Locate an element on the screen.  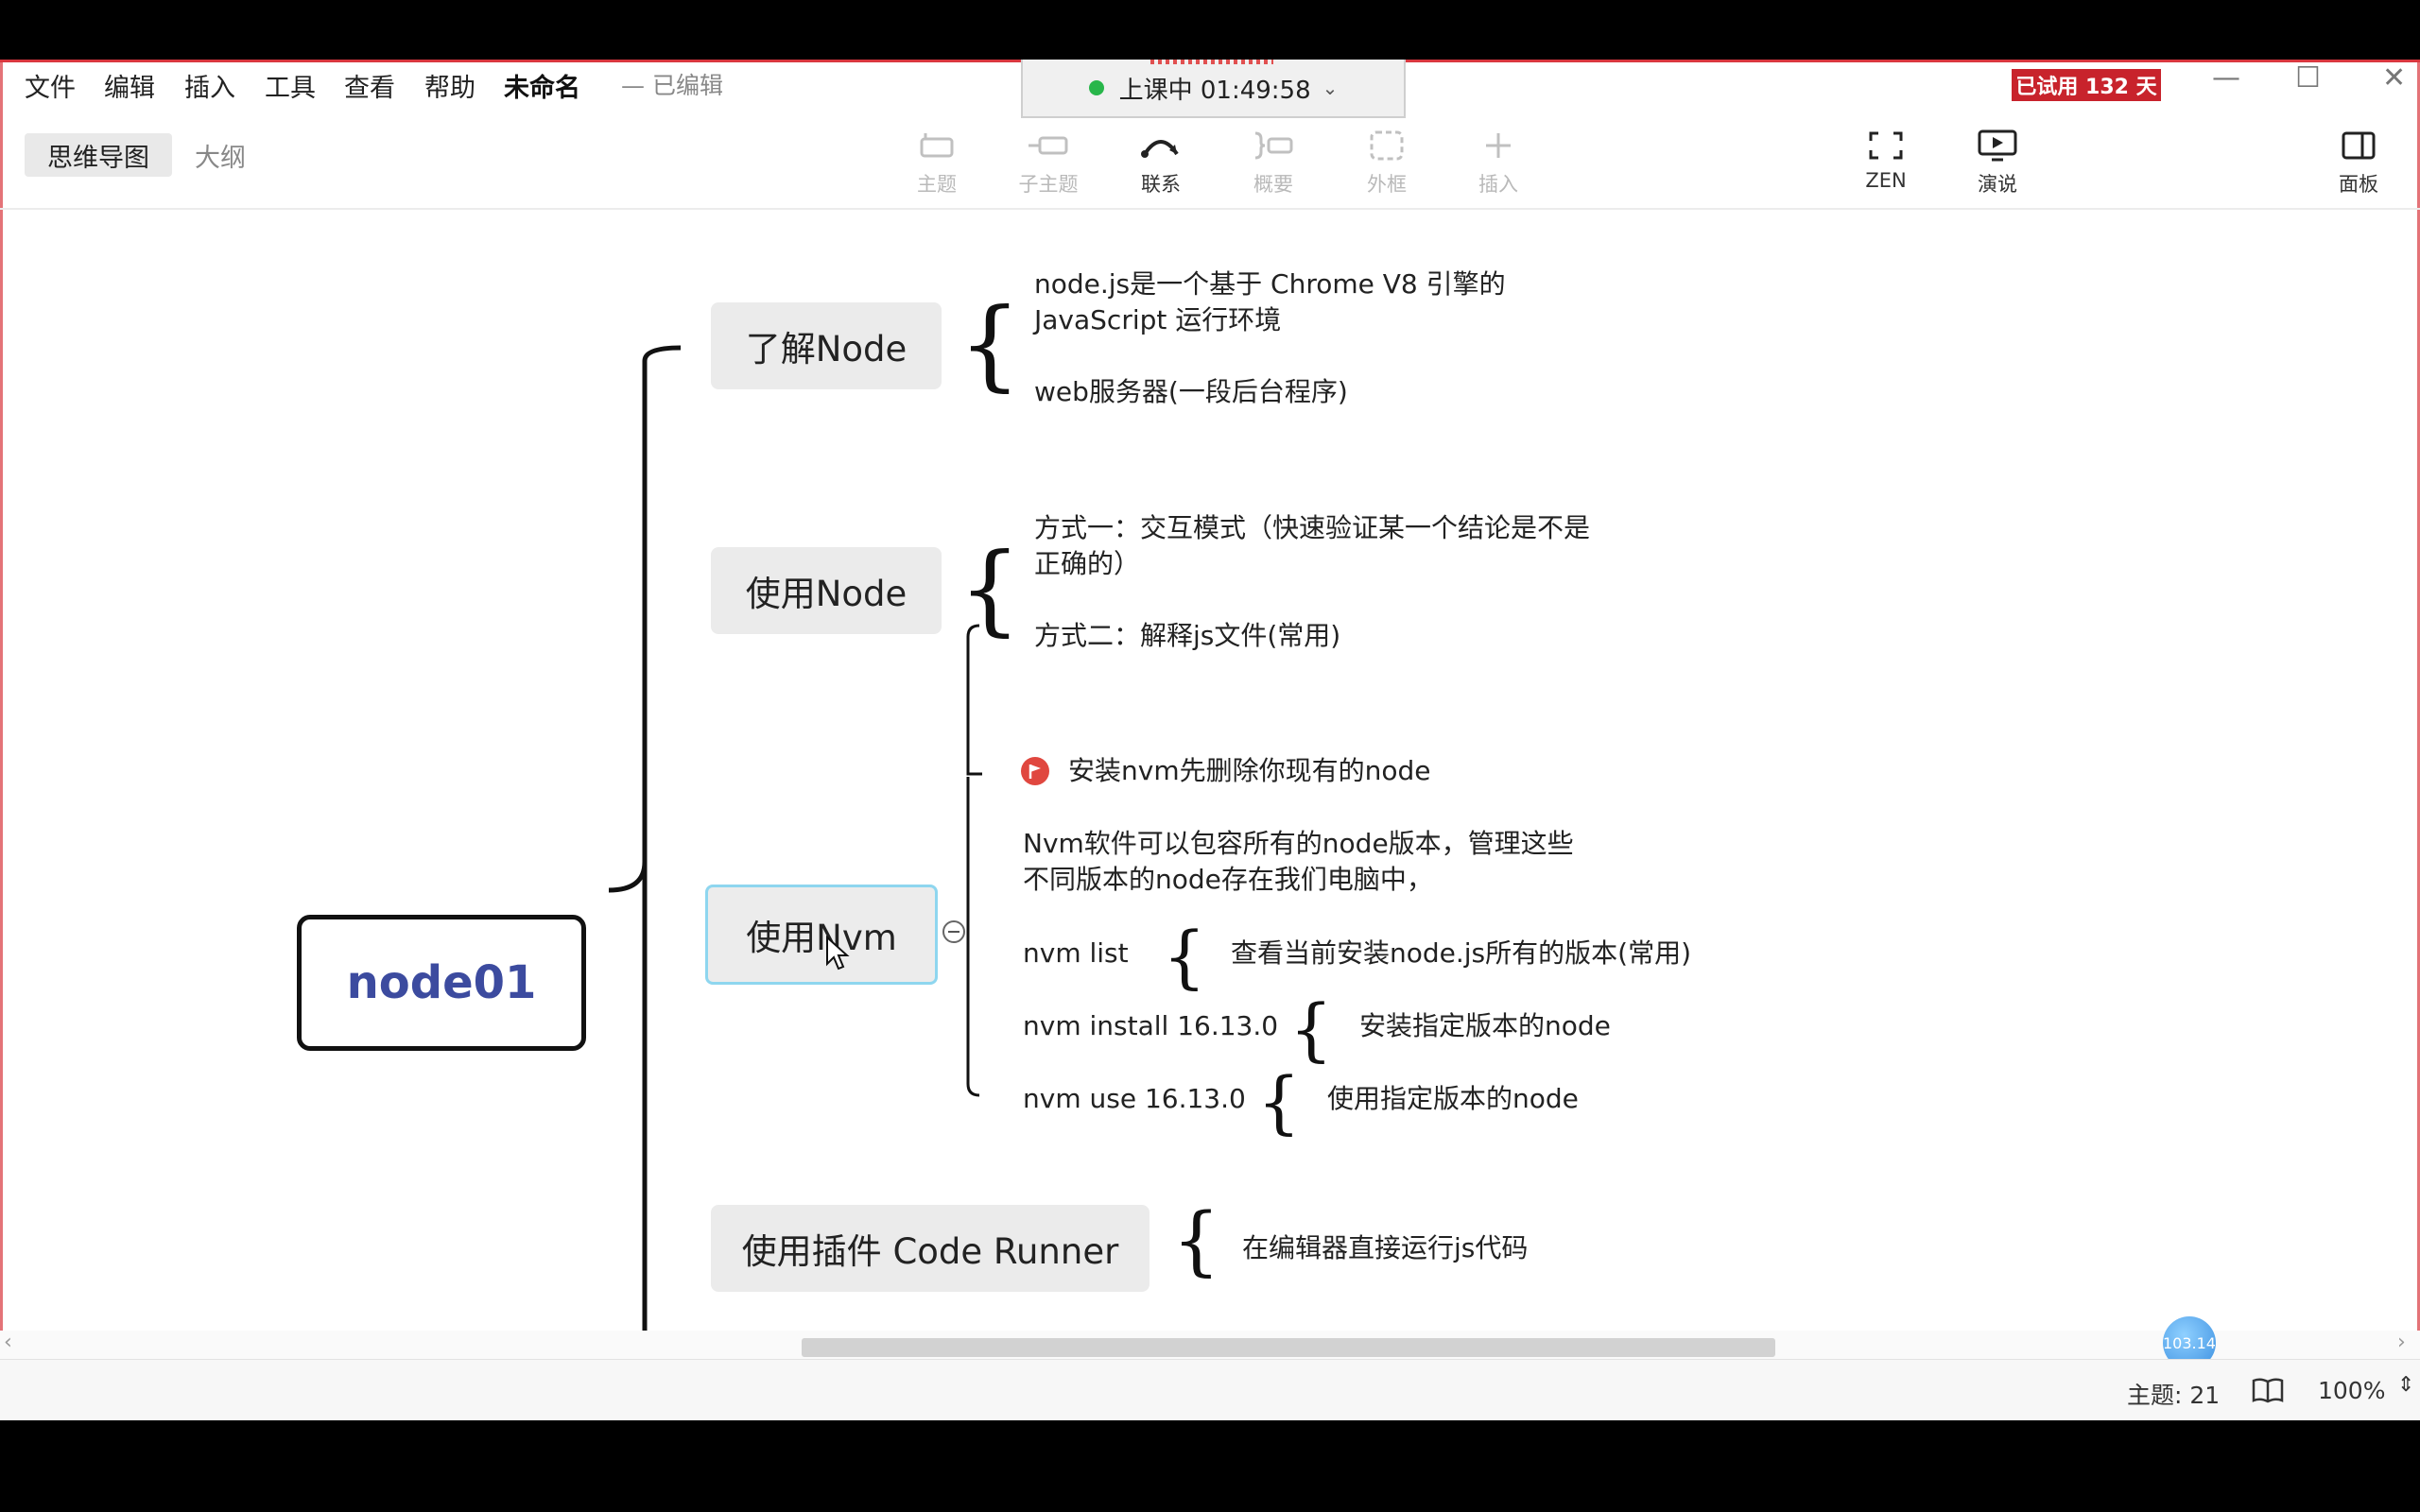
summary-label: 概要 is located at coordinates (1273, 184).